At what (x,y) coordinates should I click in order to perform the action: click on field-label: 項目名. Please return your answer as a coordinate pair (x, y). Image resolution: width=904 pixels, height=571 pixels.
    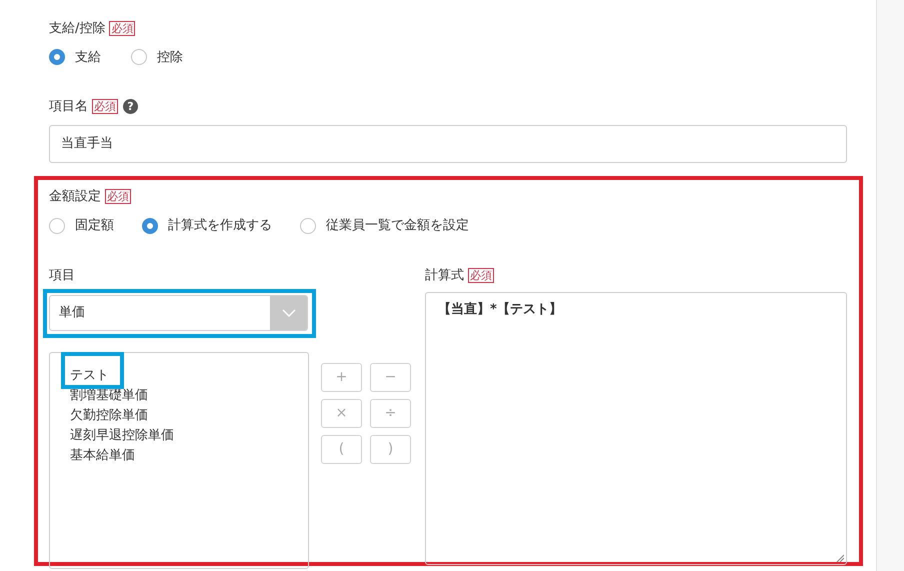
    Looking at the image, I should click on (68, 107).